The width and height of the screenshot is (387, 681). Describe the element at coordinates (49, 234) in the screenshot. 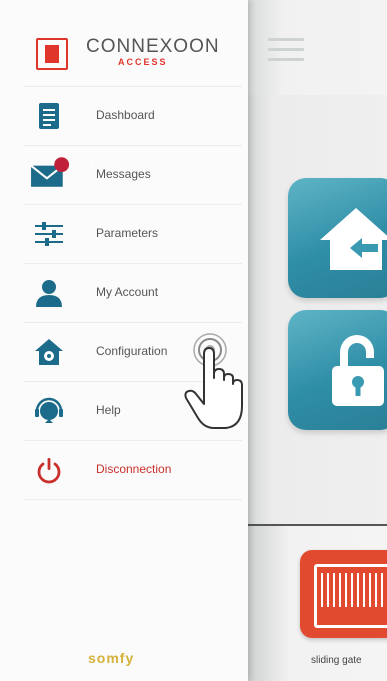

I see `sliders-icon` at that location.